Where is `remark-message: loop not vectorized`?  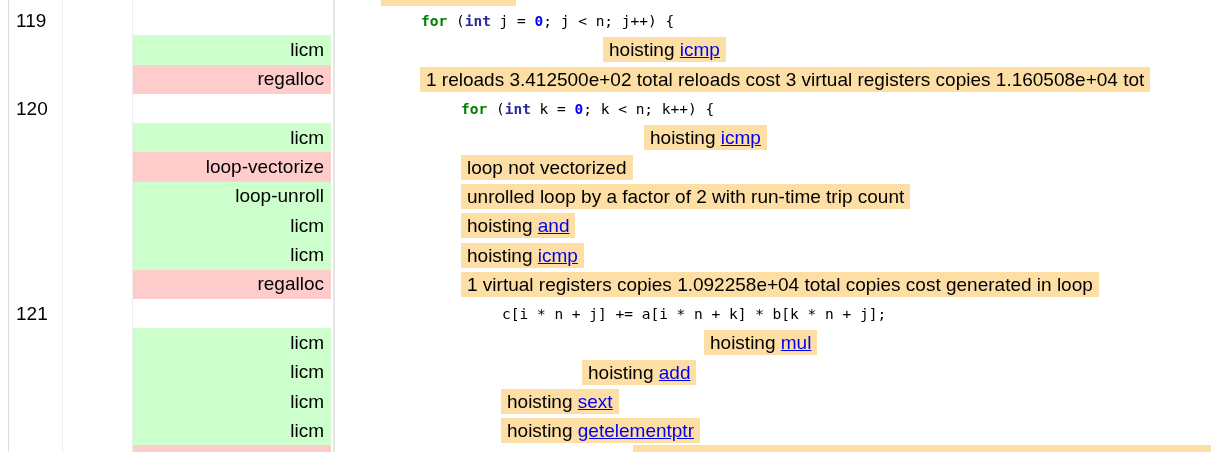 remark-message: loop not vectorized is located at coordinates (547, 167).